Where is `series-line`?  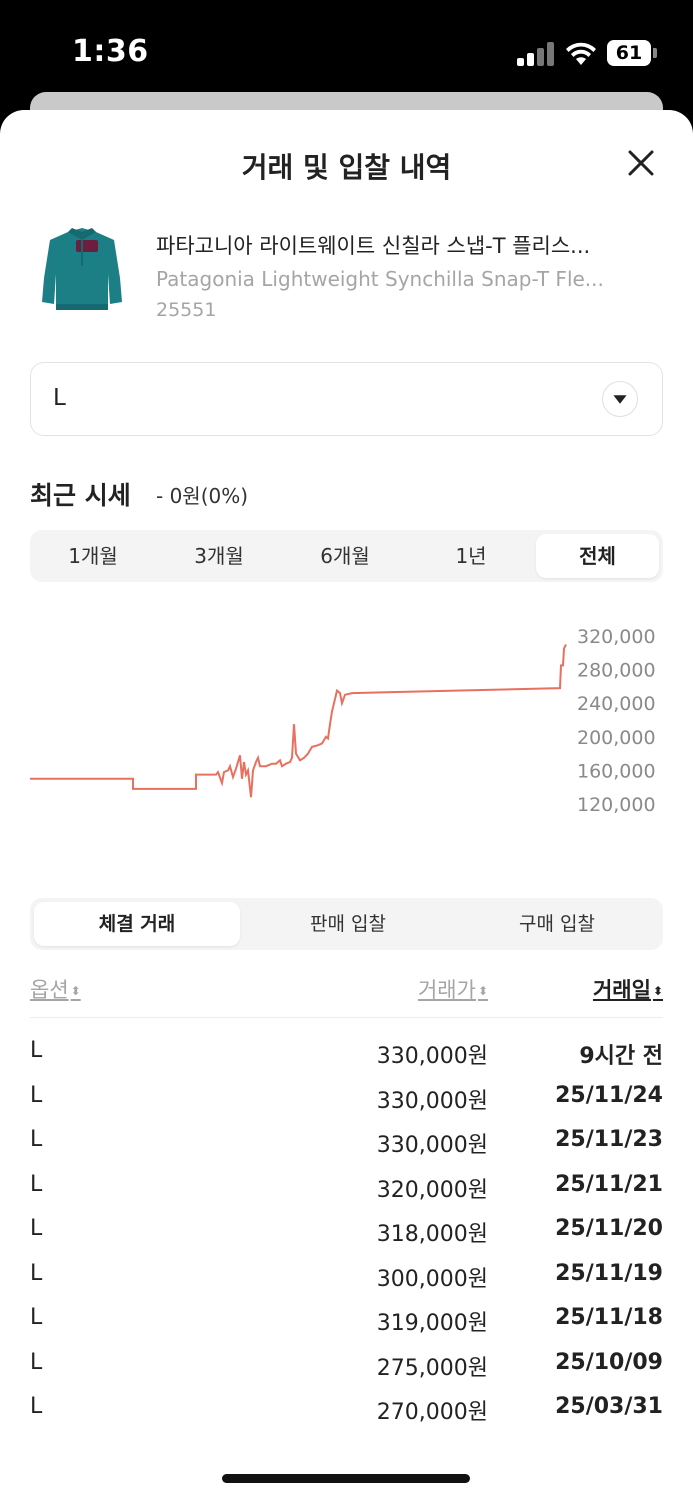
series-line is located at coordinates (298, 720).